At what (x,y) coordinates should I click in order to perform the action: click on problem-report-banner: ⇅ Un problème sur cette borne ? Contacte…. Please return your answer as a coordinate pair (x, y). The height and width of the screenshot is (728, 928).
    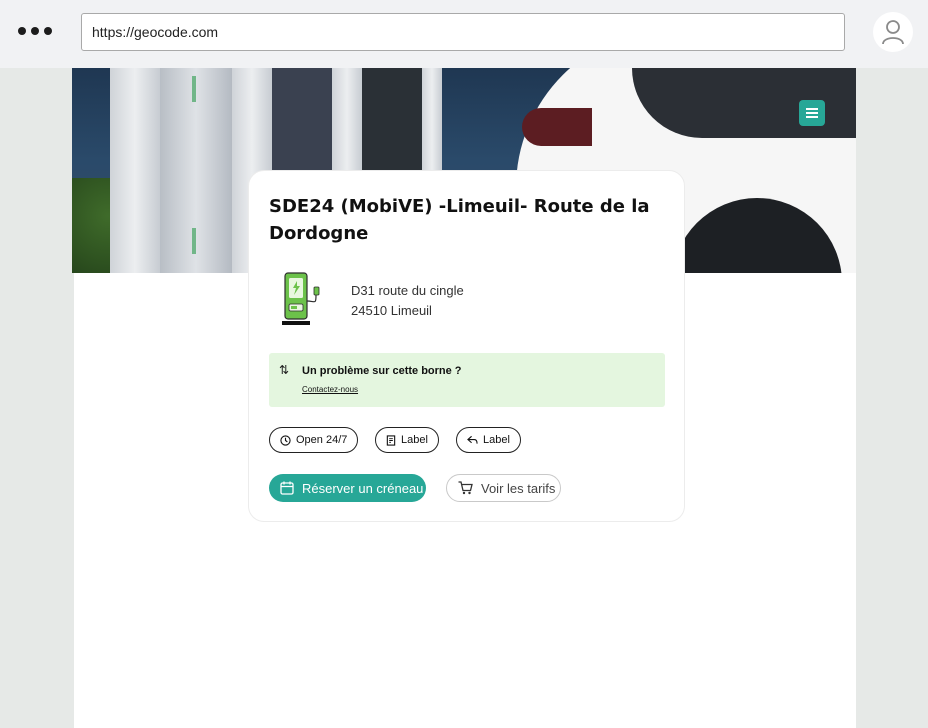
    Looking at the image, I should click on (467, 380).